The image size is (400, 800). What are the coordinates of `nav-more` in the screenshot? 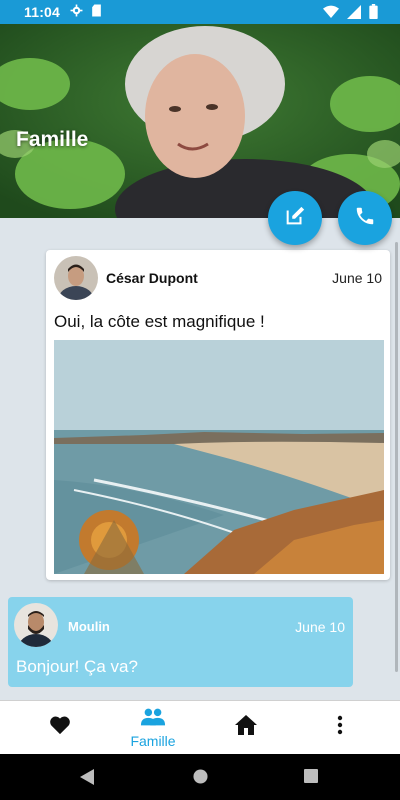 It's located at (340, 728).